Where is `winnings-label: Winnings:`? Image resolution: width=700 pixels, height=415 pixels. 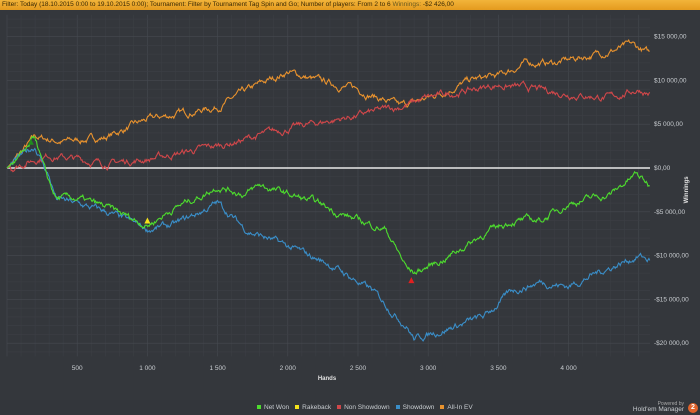
winnings-label: Winnings: is located at coordinates (407, 4).